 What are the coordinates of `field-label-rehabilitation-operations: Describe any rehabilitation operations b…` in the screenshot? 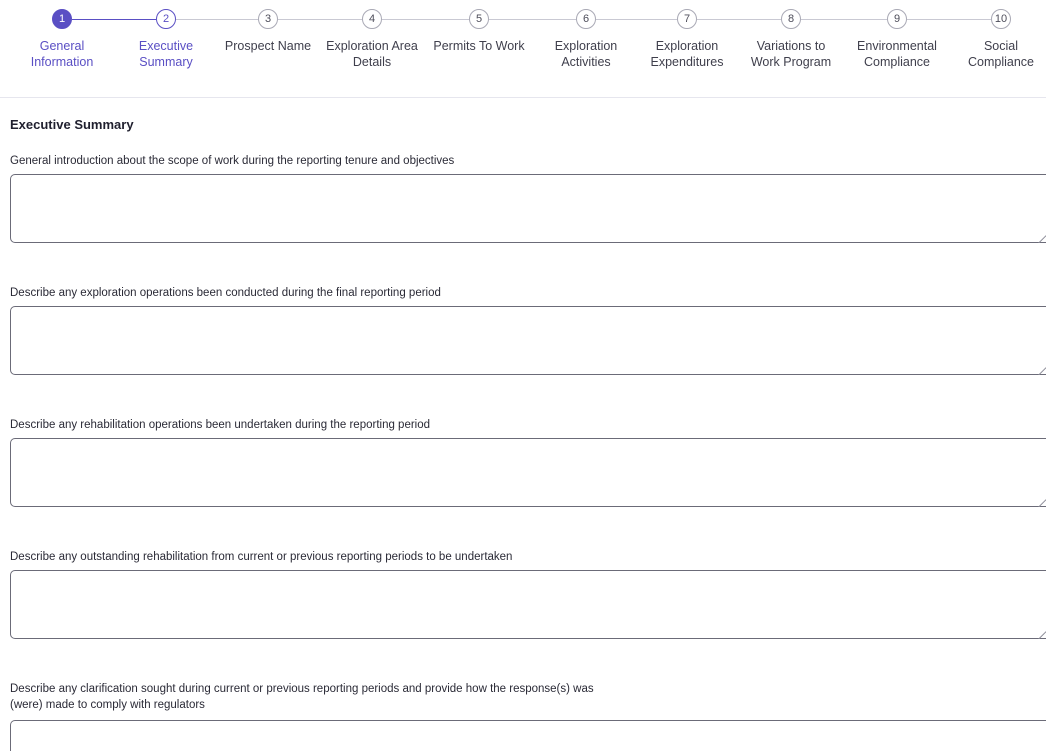 It's located at (220, 425).